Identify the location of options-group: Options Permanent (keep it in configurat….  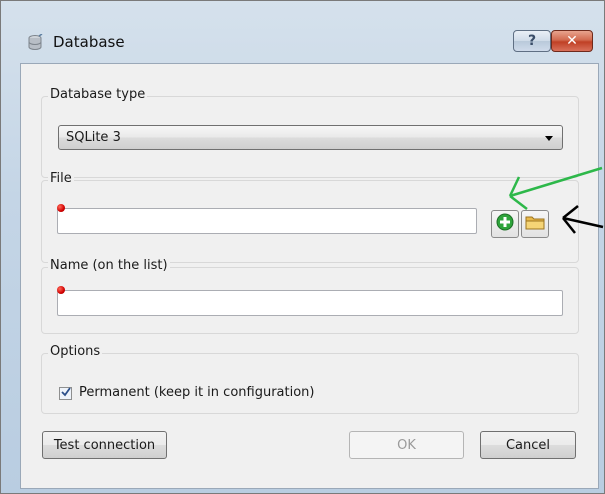
(310, 379).